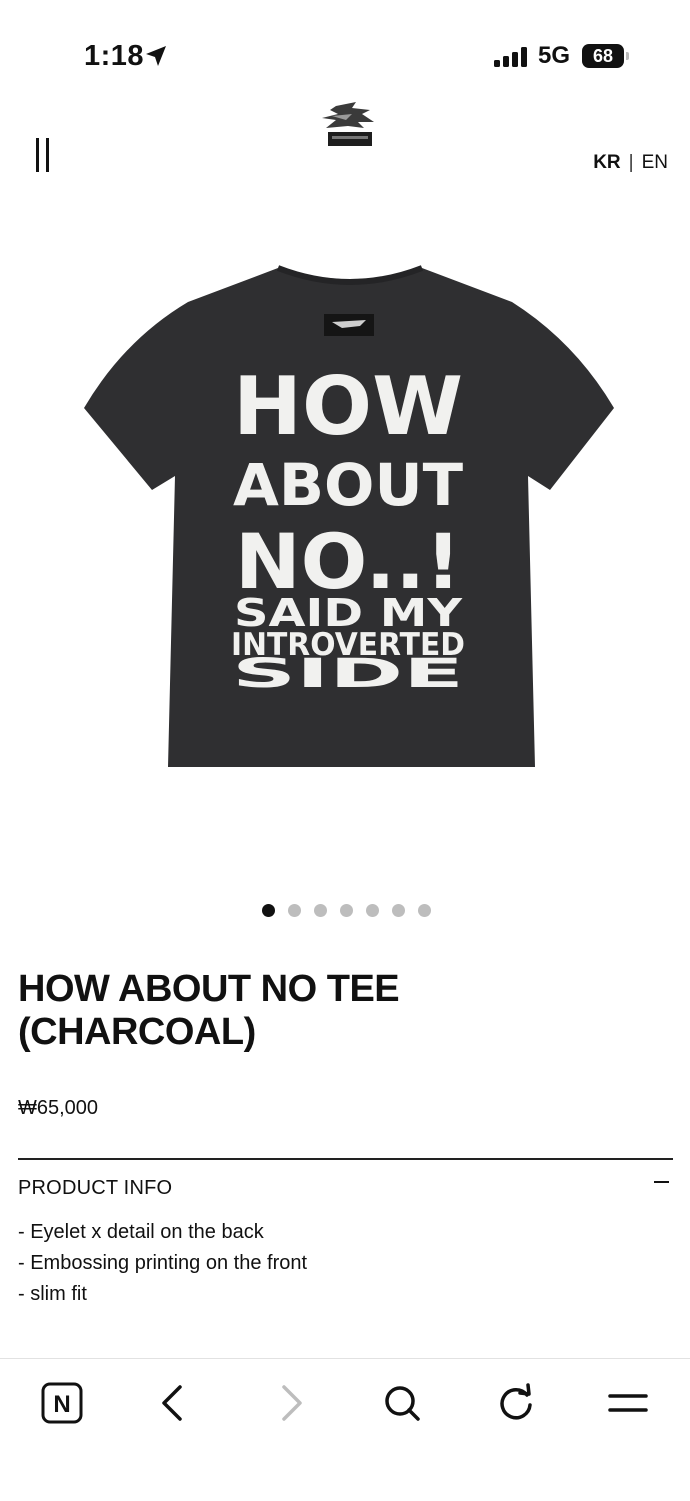 The height and width of the screenshot is (1501, 690). I want to click on naver-home-icon: N, so click(62, 1403).